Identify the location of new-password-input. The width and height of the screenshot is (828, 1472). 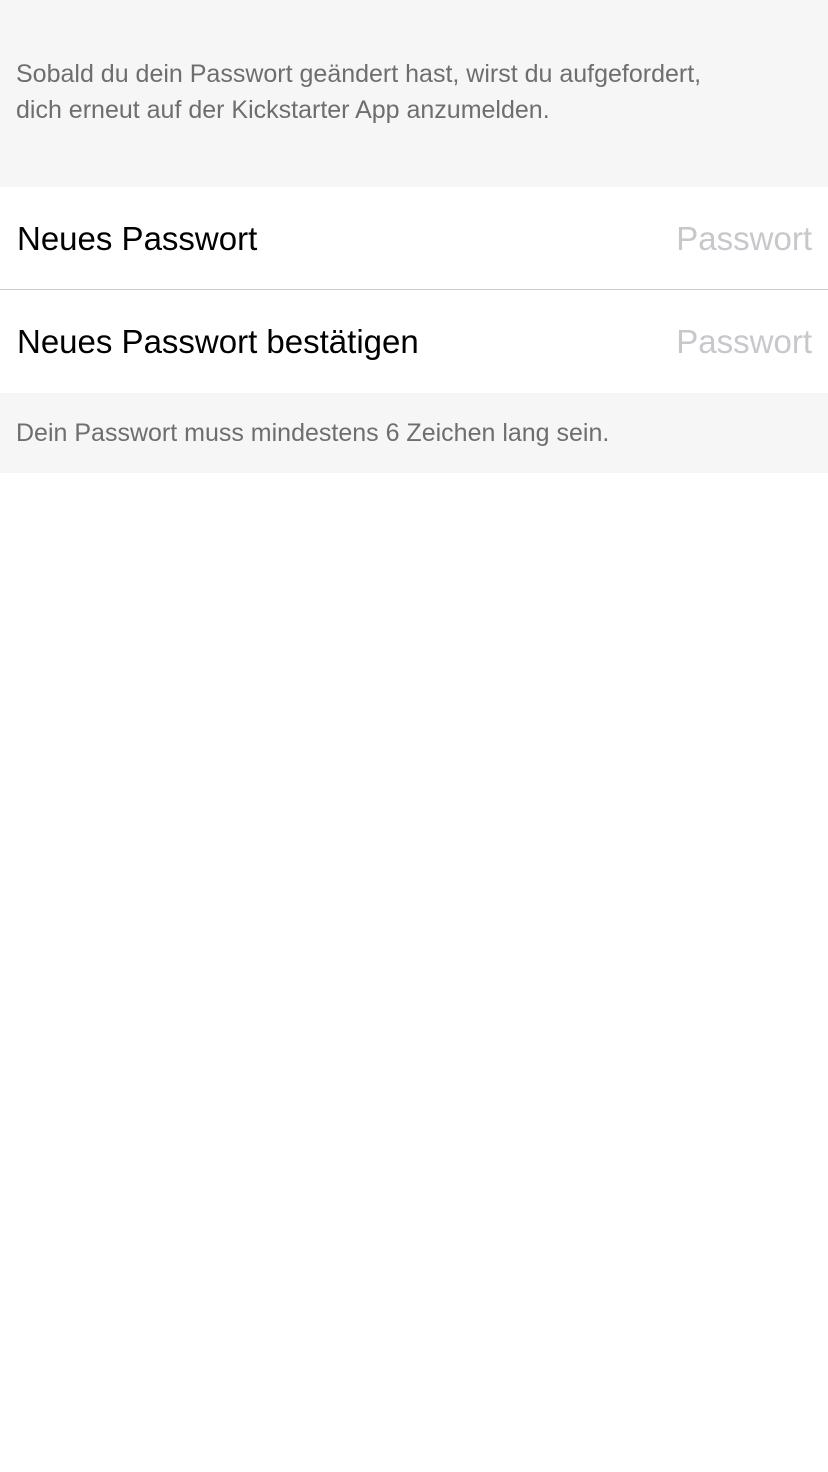
(682, 238).